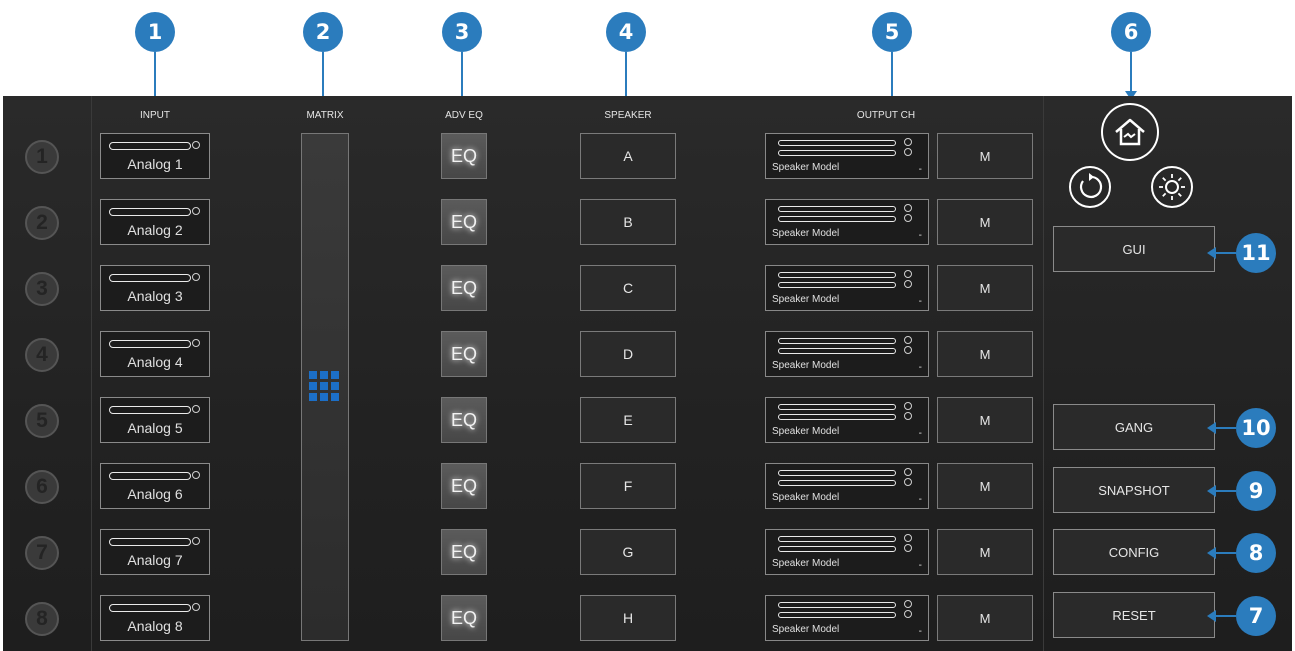 This screenshot has width=1295, height=651. Describe the element at coordinates (155, 552) in the screenshot. I see `input-channel: Analog 7` at that location.